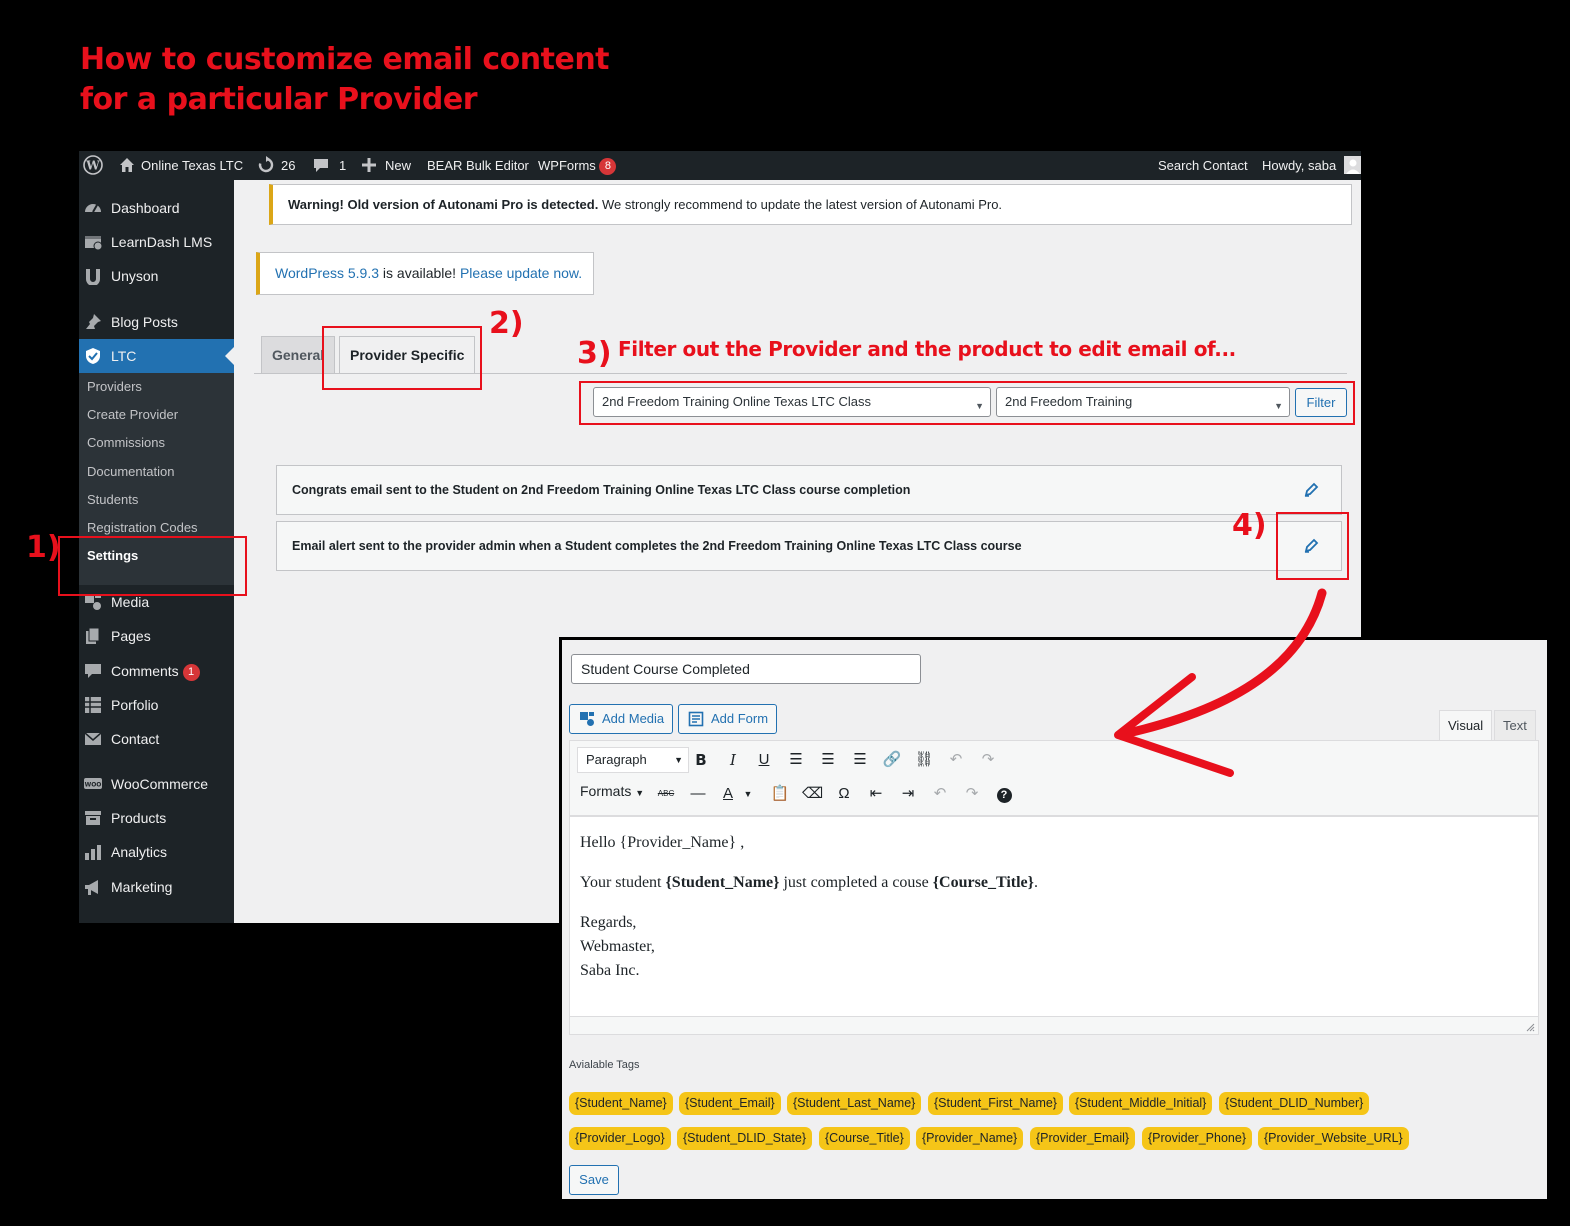  What do you see at coordinates (156, 242) in the screenshot?
I see `sidebar-item-learndash: LearnDash LMS` at bounding box center [156, 242].